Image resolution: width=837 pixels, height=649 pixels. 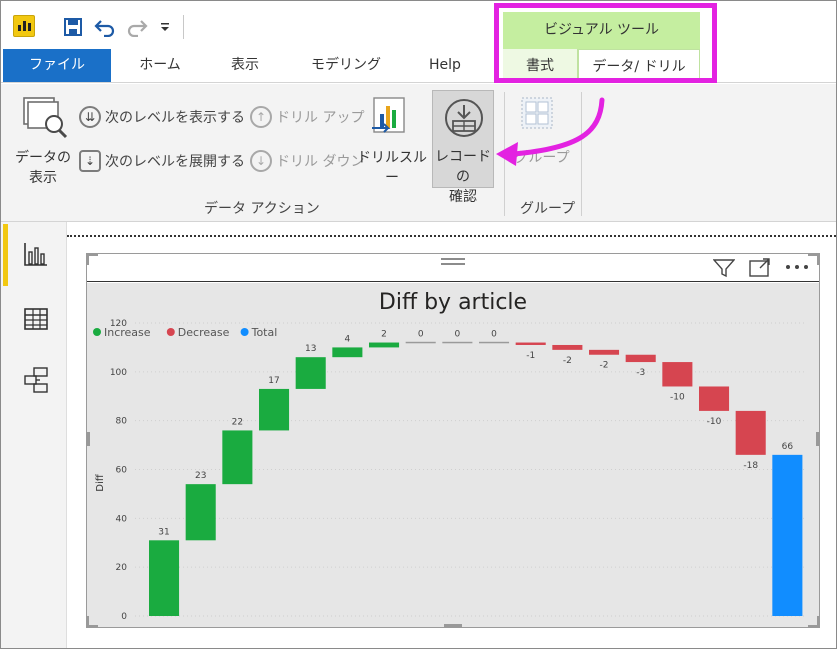 What do you see at coordinates (640, 373) in the screenshot?
I see `data-label: -3` at bounding box center [640, 373].